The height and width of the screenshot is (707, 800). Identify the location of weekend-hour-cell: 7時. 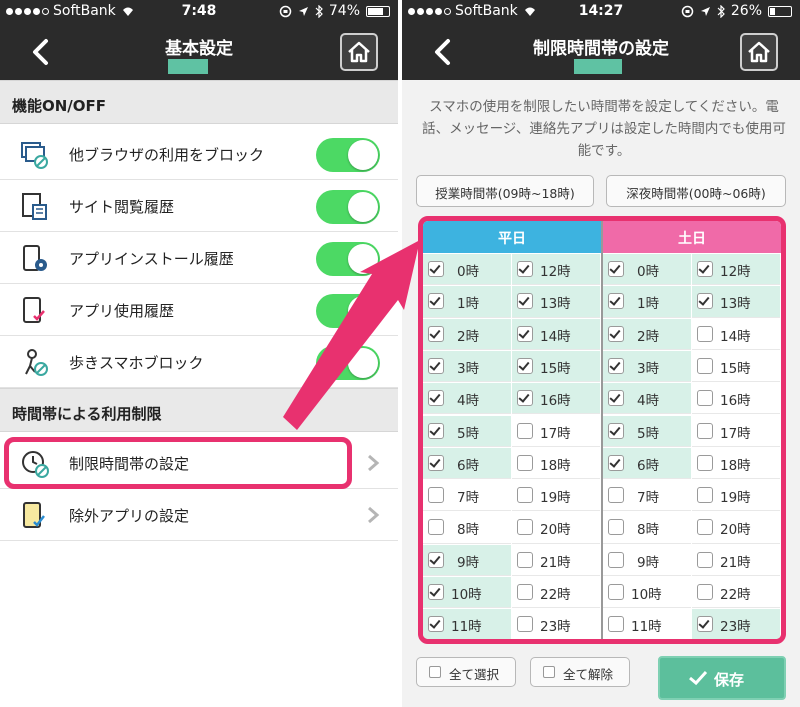
(647, 496).